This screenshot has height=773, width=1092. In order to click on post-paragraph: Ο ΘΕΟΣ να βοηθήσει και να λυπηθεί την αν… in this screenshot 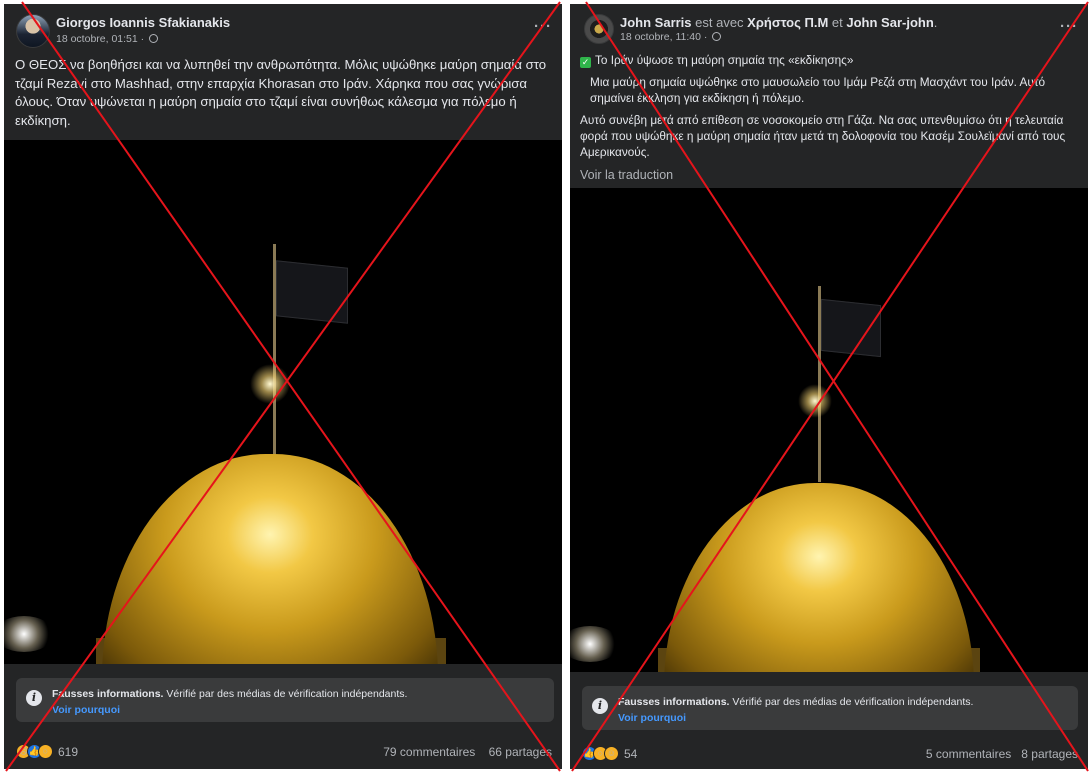, I will do `click(281, 92)`.